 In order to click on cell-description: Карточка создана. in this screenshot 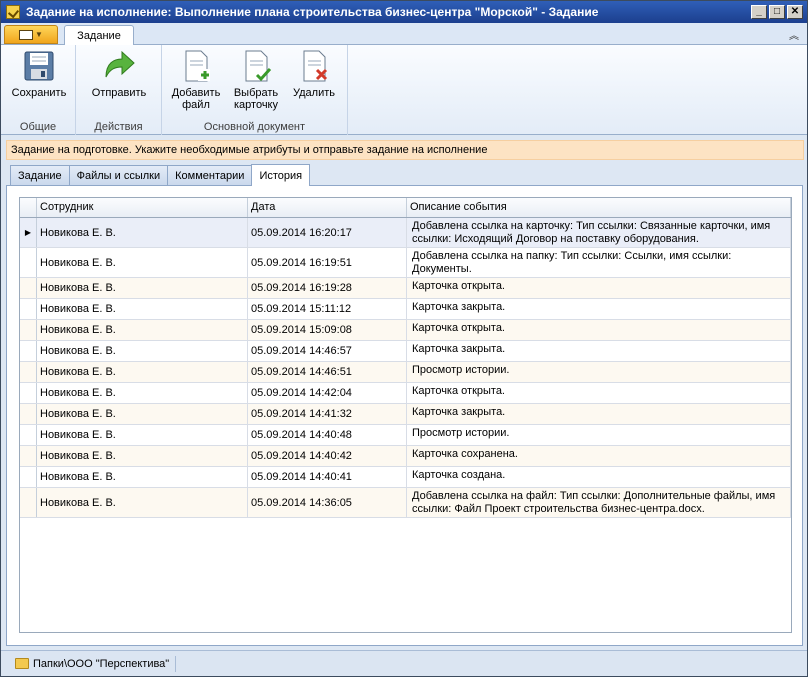, I will do `click(599, 477)`.